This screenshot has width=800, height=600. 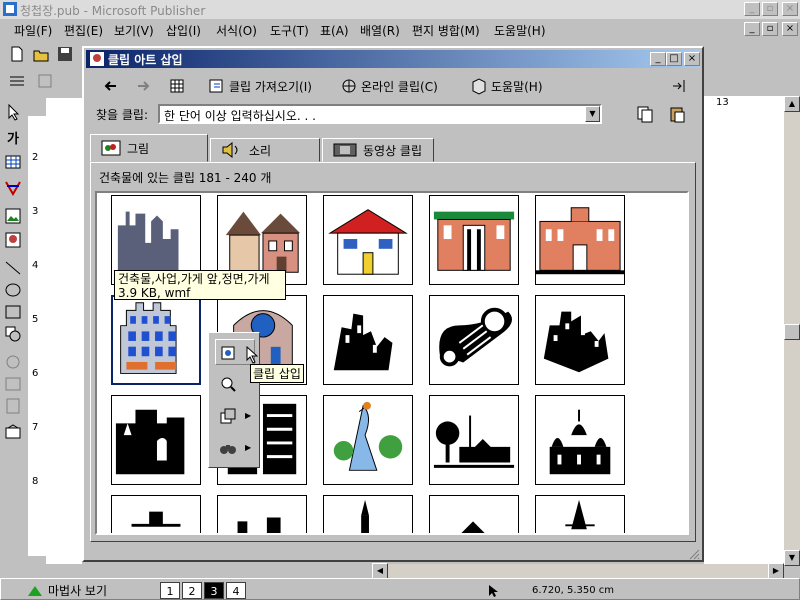 I want to click on menu-insert: 삽입(I), so click(x=183, y=30).